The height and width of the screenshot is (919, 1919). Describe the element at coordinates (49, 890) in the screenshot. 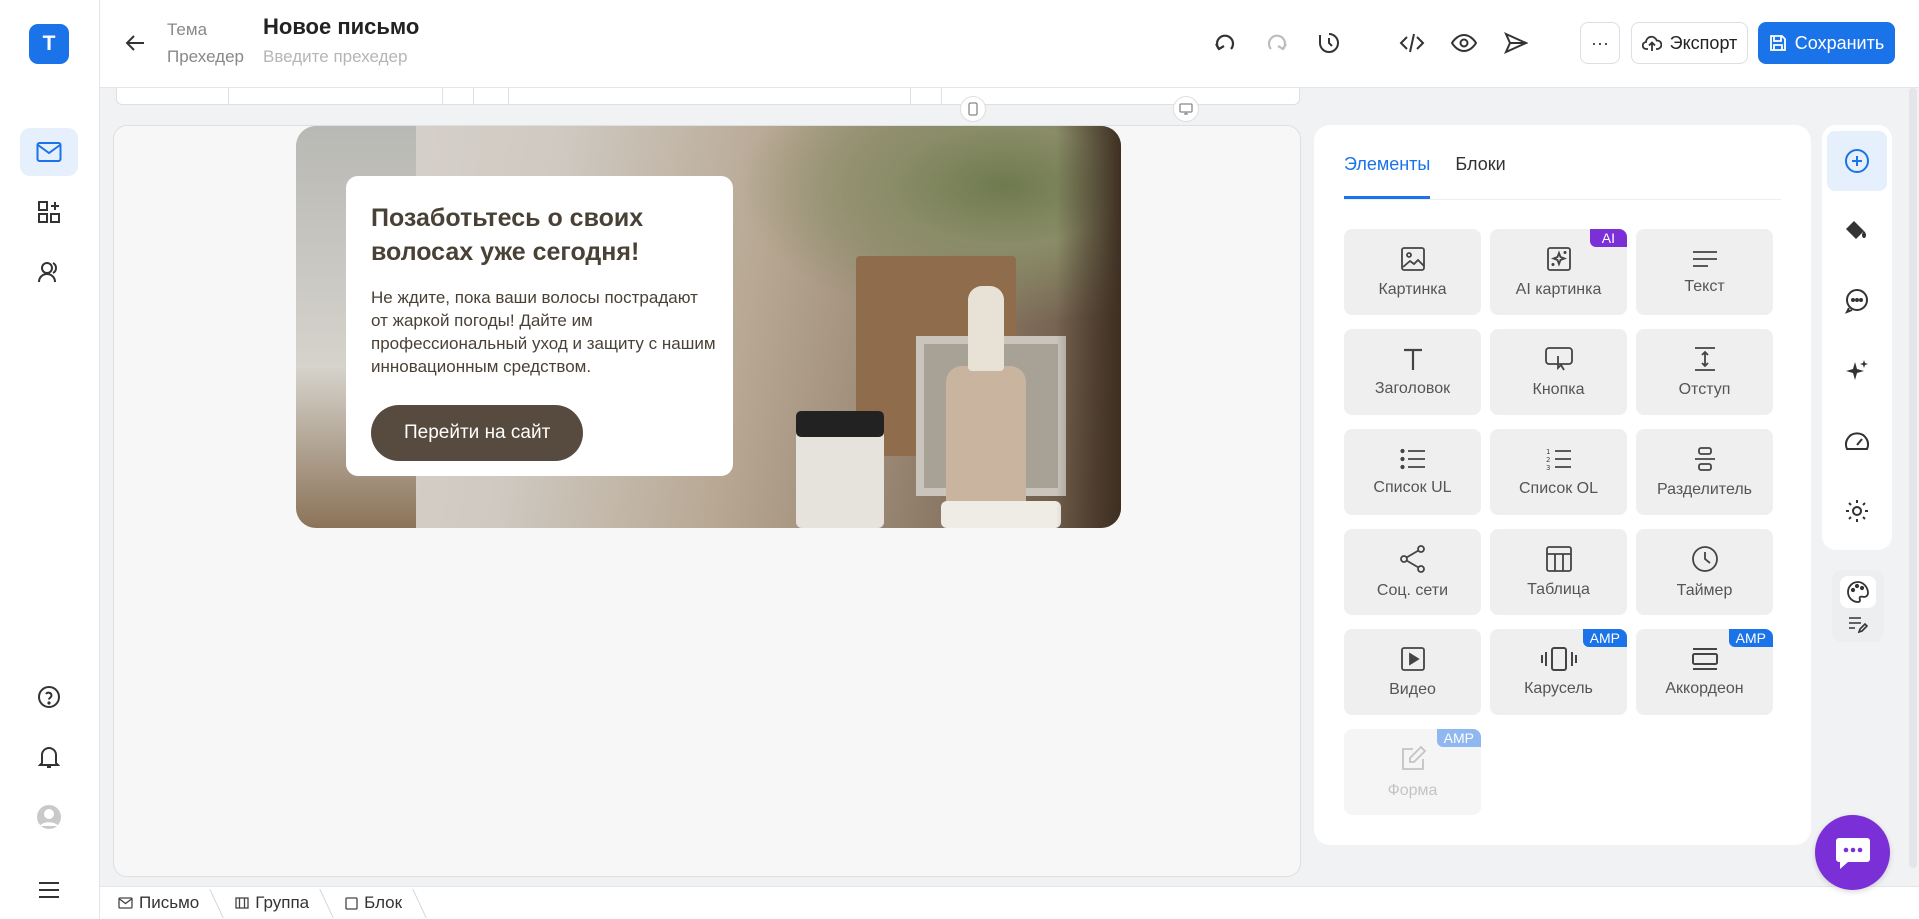

I see `menu-button` at that location.